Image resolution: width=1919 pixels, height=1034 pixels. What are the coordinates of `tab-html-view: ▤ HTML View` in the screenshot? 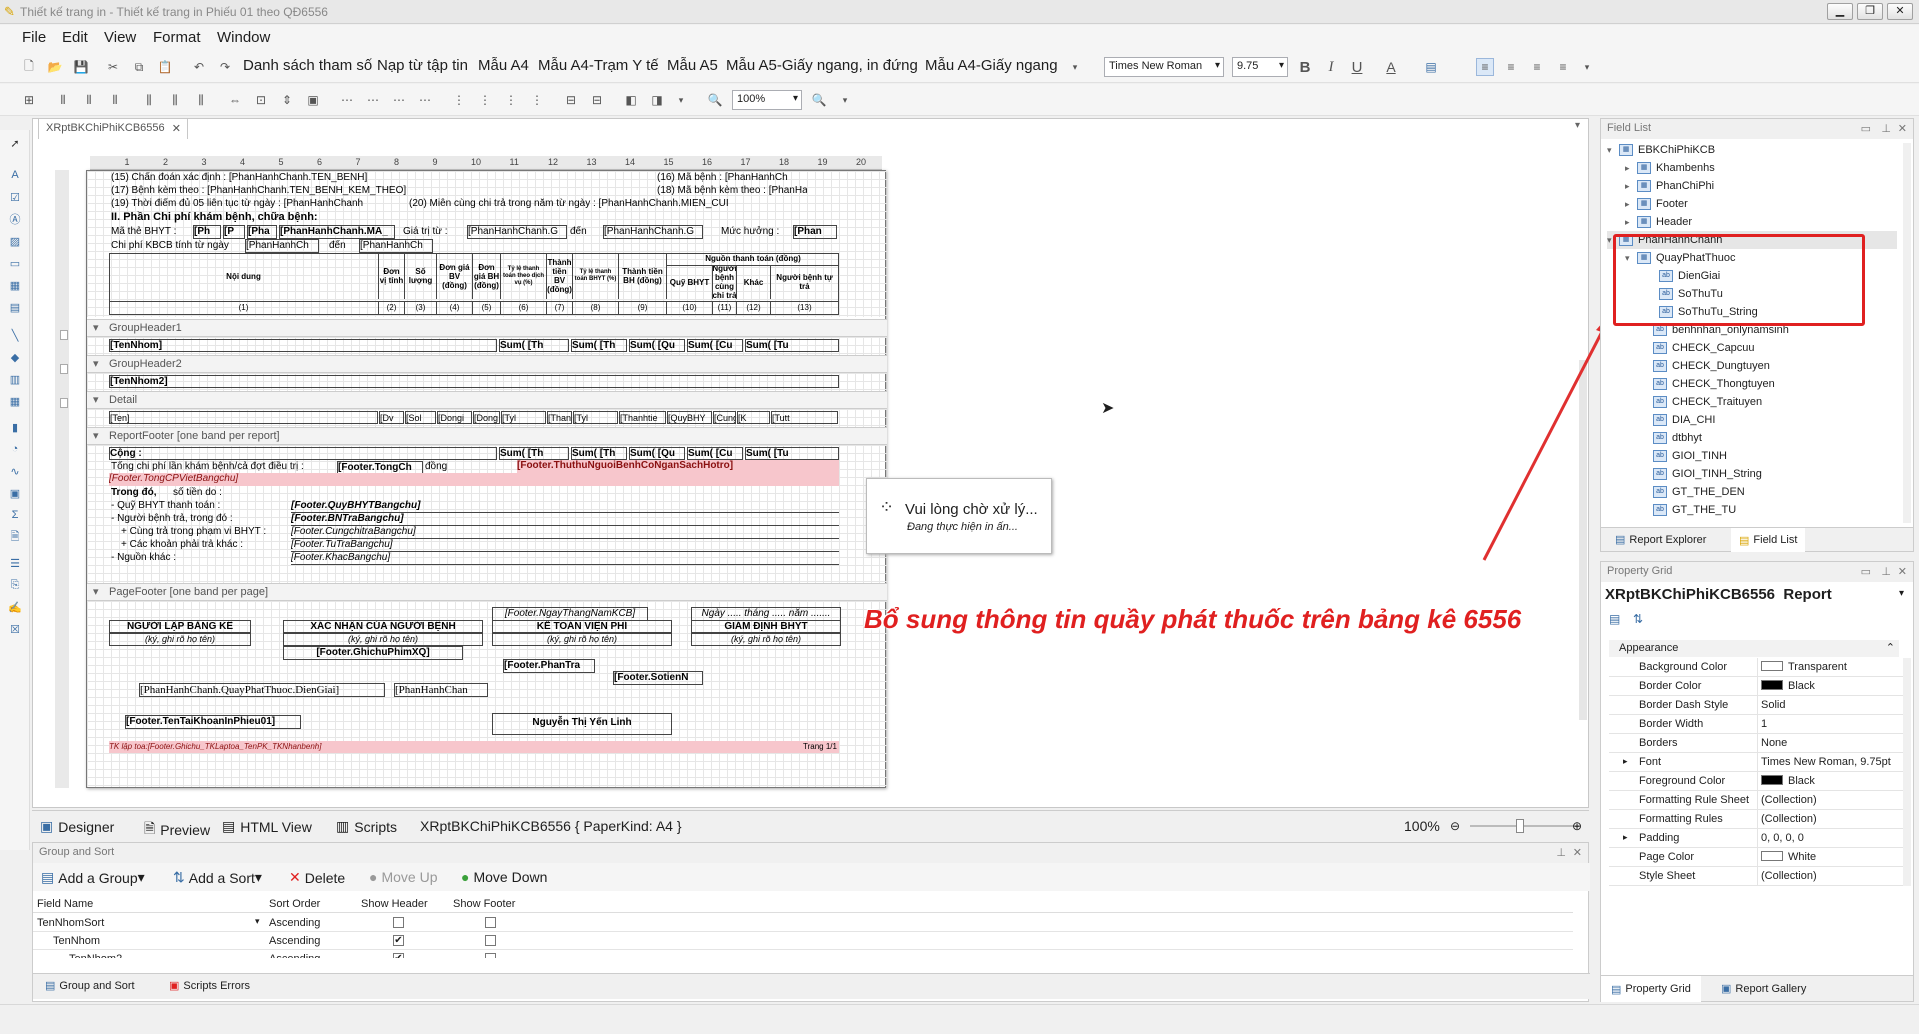 It's located at (267, 826).